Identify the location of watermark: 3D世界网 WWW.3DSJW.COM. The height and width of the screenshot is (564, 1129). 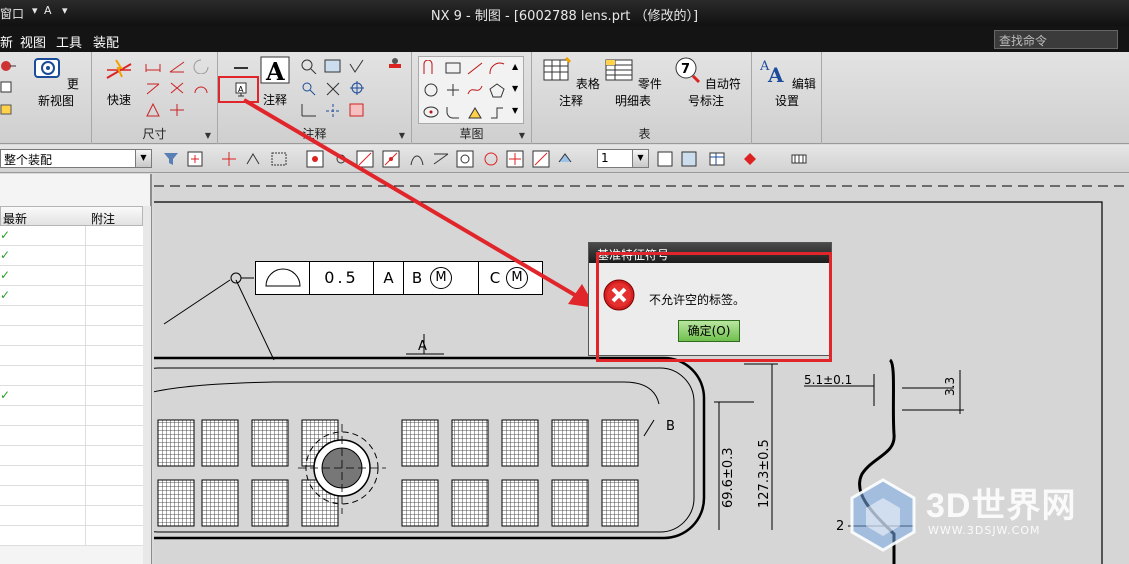
(983, 513).